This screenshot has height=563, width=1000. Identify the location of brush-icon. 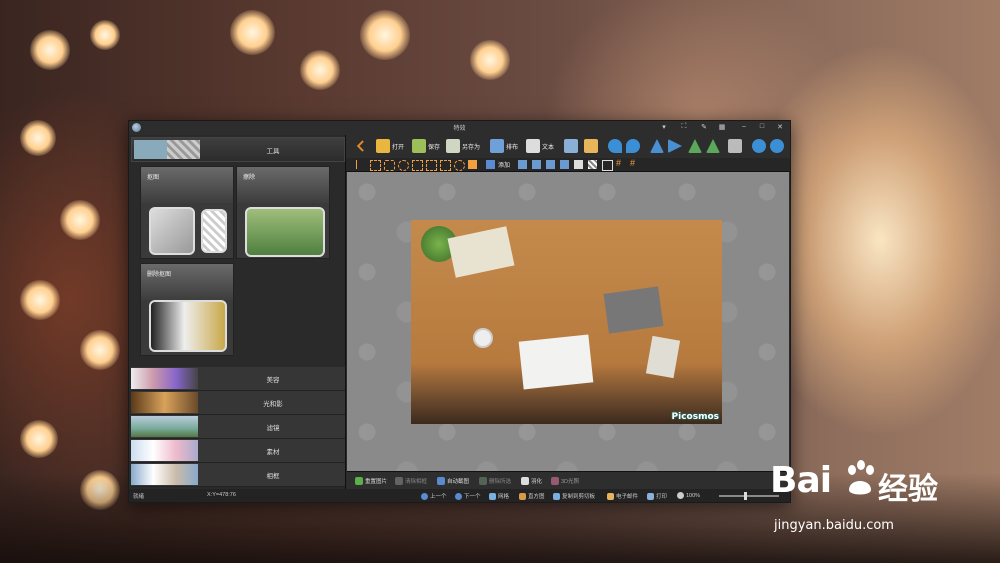
(578, 164).